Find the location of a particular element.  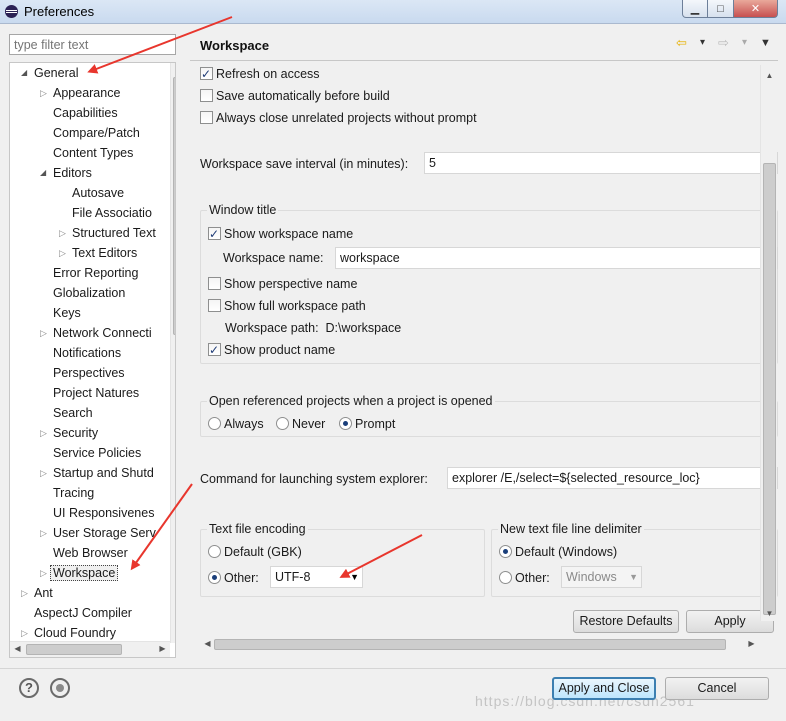

delimiter-other-option: Other: is located at coordinates (524, 578).